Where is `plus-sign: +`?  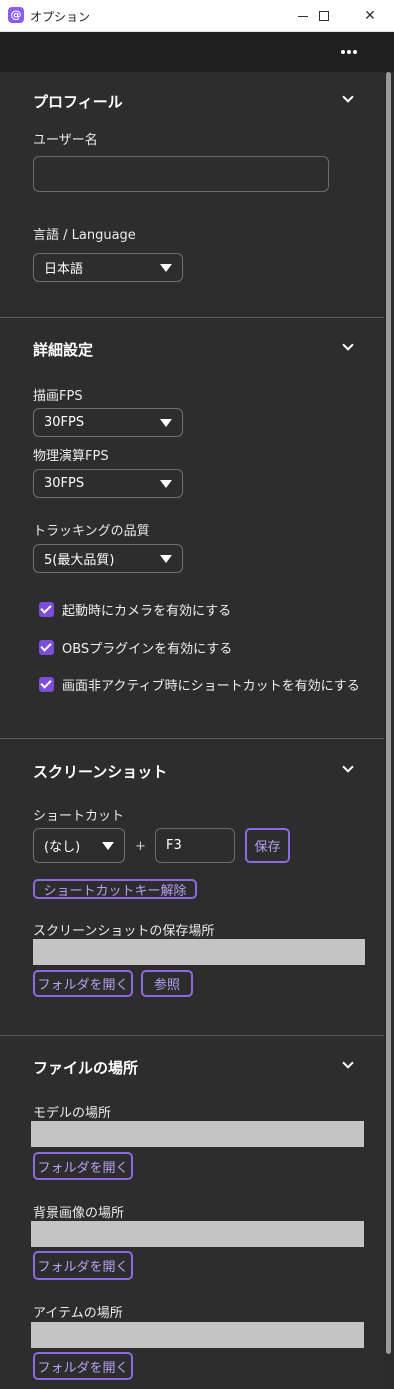
plus-sign: + is located at coordinates (140, 846).